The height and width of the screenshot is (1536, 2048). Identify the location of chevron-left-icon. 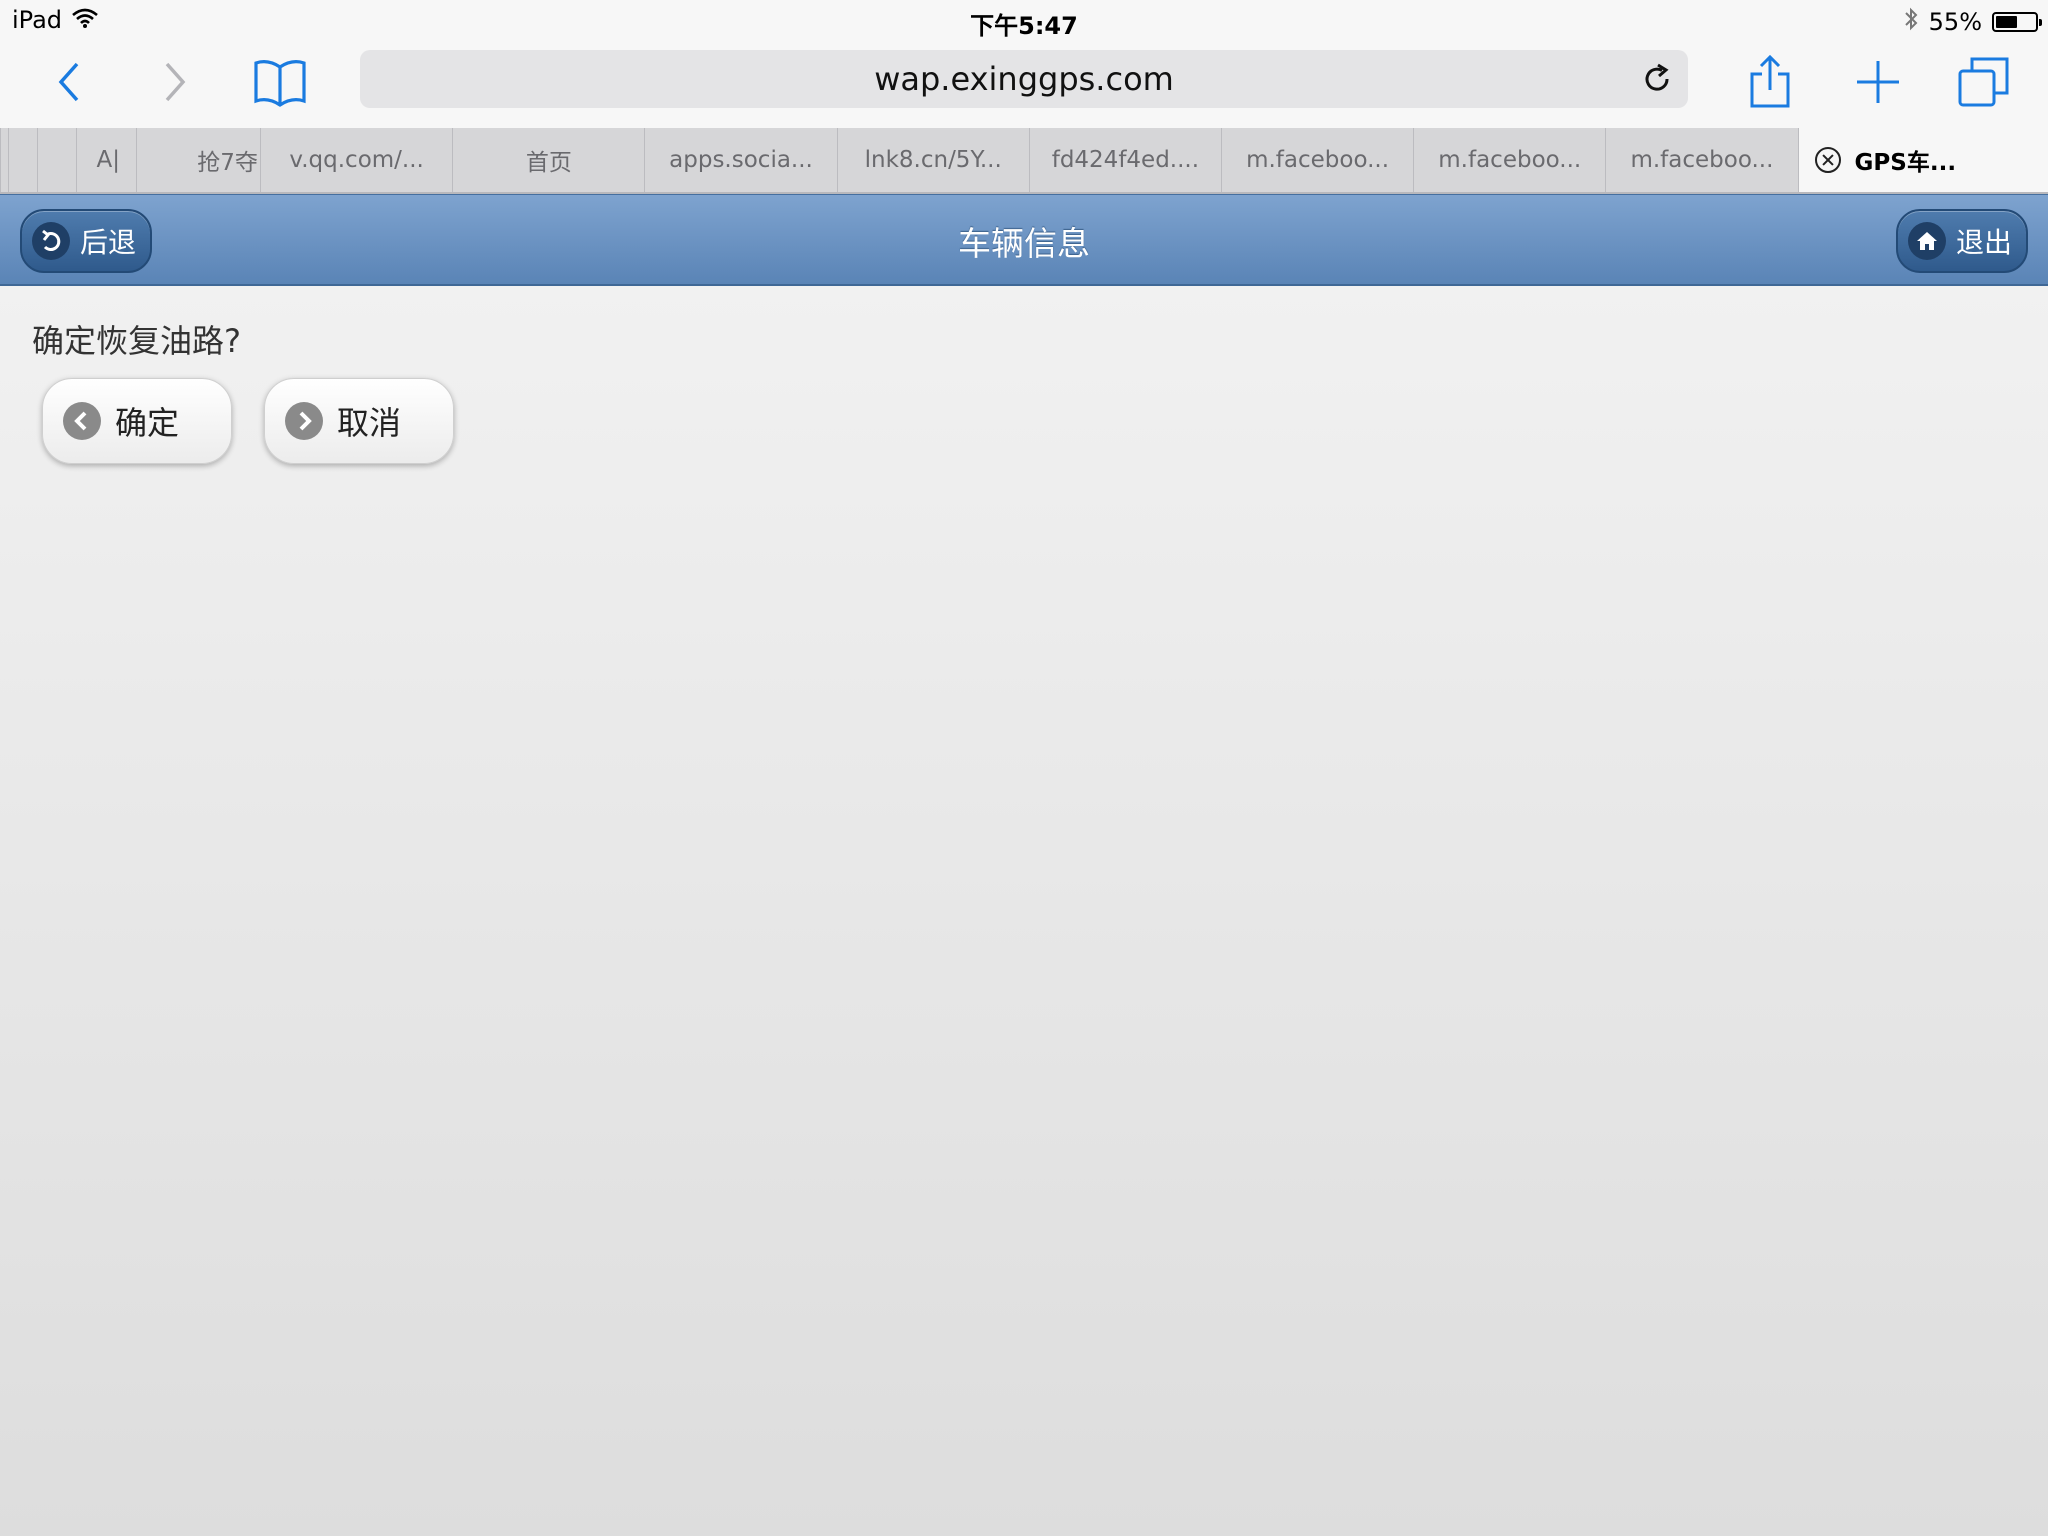
(68, 82).